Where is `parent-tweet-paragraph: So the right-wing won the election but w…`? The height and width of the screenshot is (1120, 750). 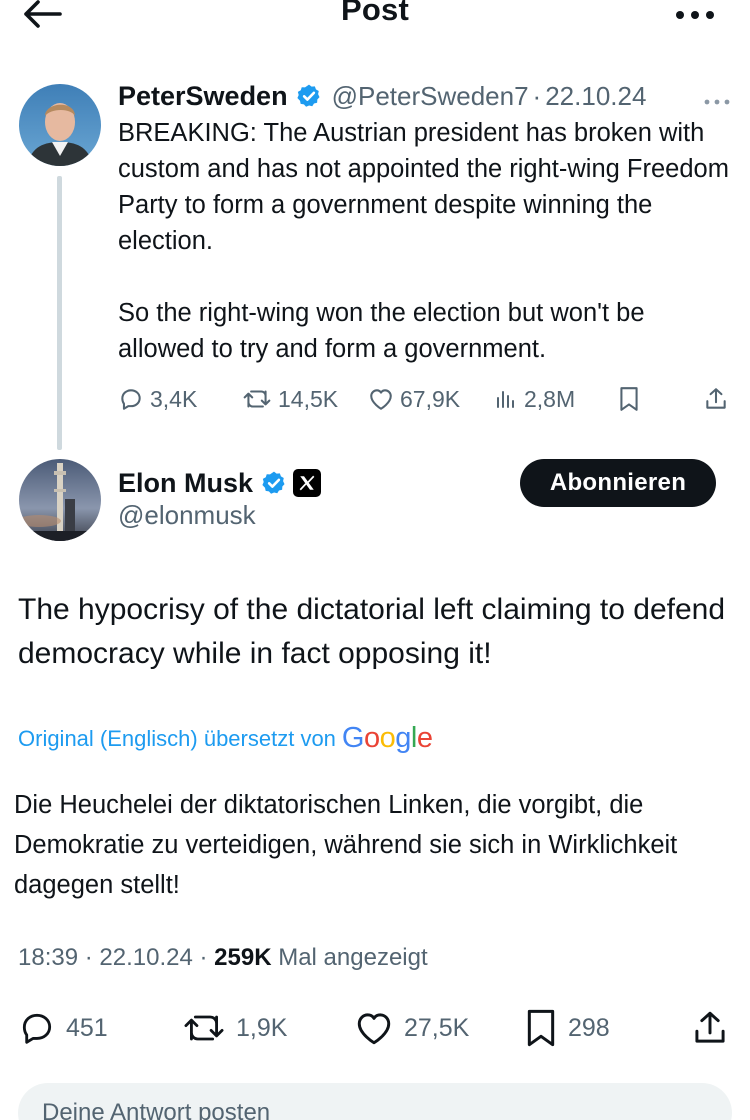
parent-tweet-paragraph: So the right-wing won the election but w… is located at coordinates (381, 331).